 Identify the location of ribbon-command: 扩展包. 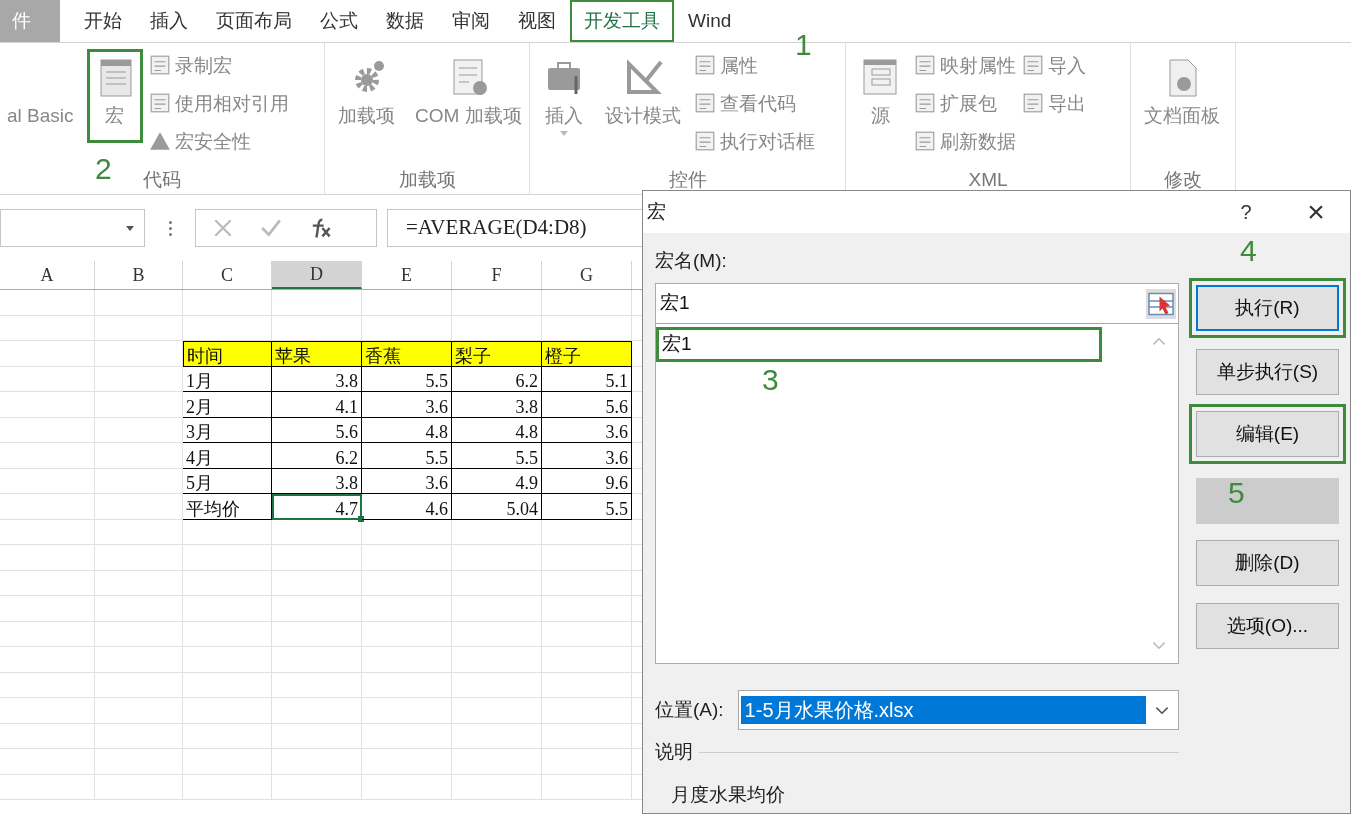
(965, 103).